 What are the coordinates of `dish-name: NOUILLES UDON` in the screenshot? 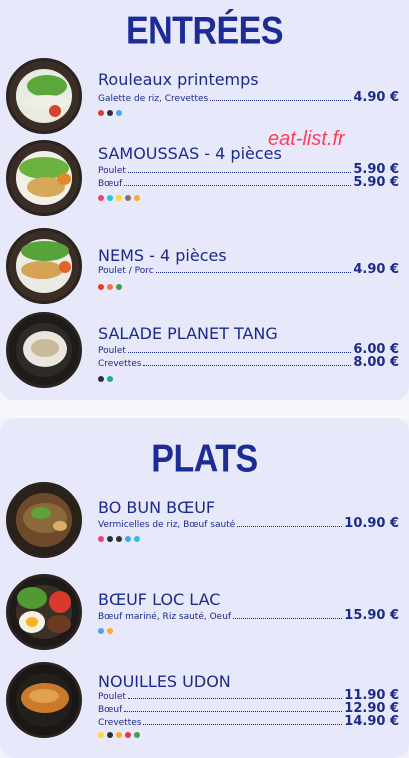 It's located at (164, 681).